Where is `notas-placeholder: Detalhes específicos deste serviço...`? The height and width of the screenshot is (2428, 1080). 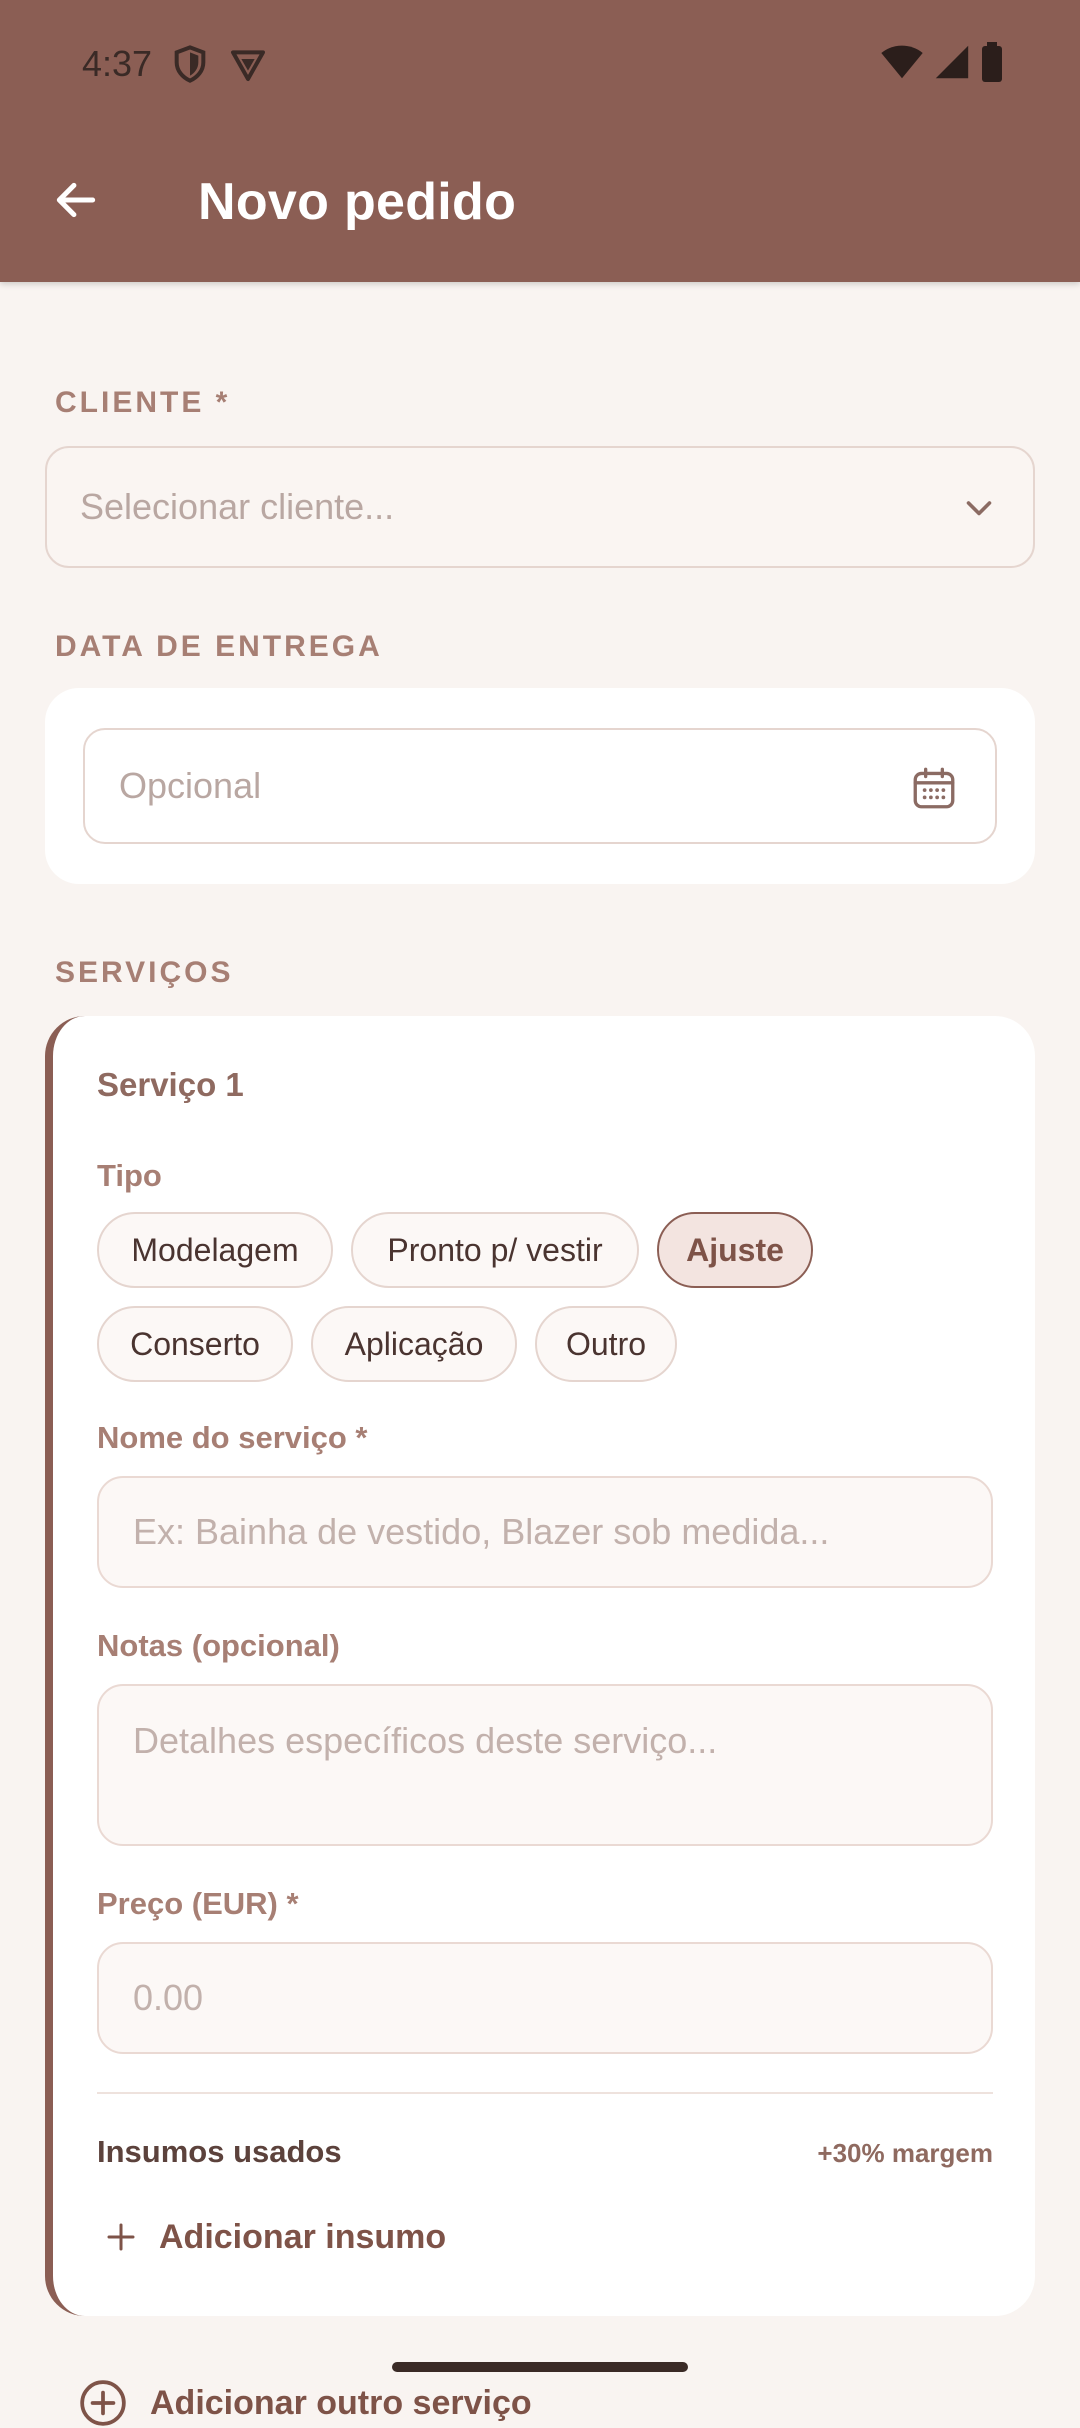 notas-placeholder: Detalhes específicos deste serviço... is located at coordinates (425, 1740).